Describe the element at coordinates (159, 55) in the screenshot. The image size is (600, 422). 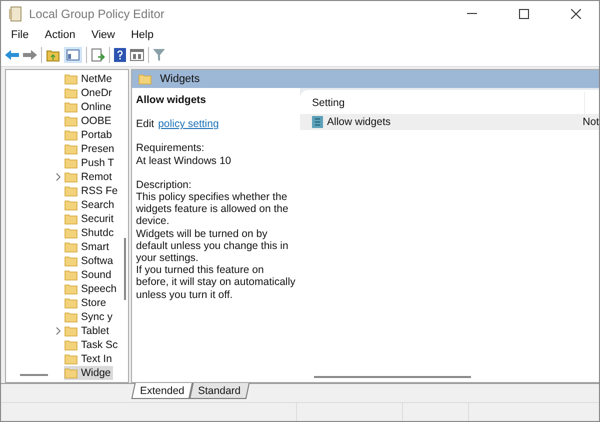
I see `filter-icon` at that location.